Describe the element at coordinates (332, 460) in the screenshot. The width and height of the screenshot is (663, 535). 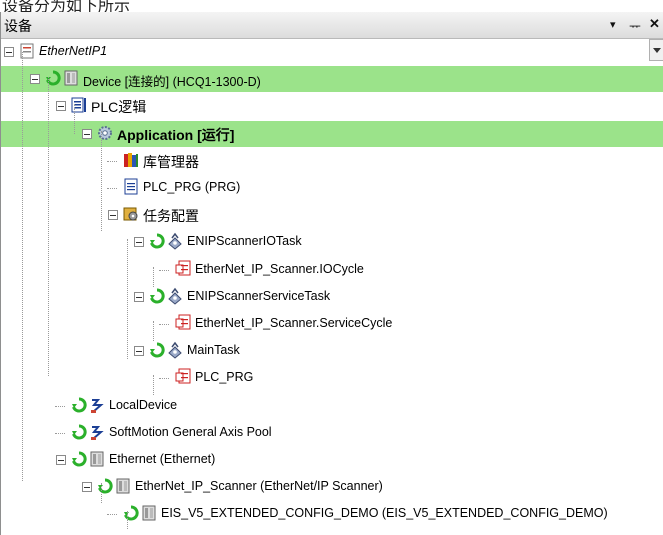
I see `tree-item: Ethernet (Ethernet)` at that location.